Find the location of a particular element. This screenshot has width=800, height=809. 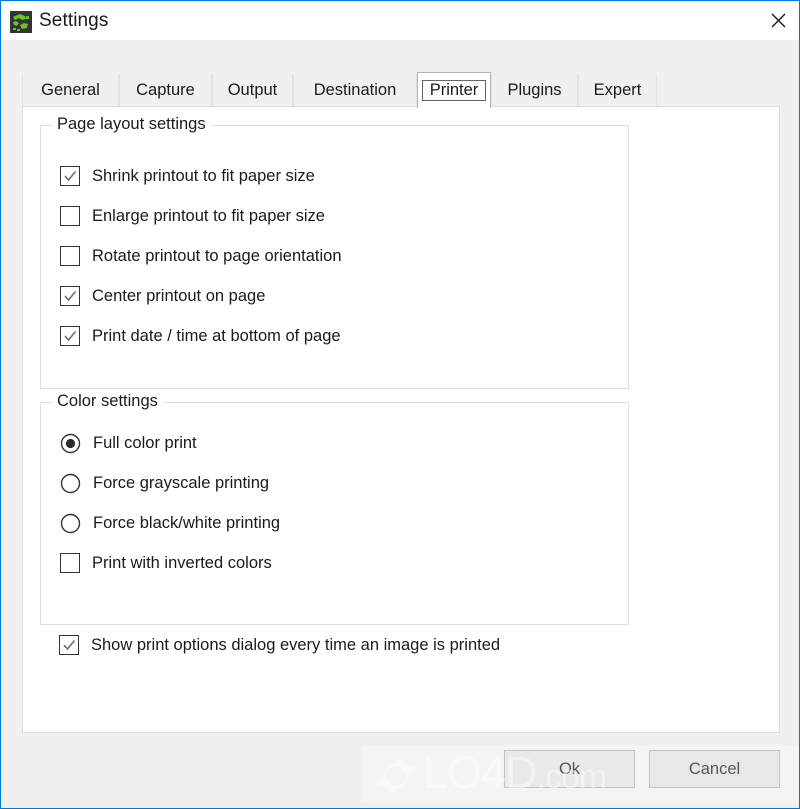

print-date-time-at-bottom-of-page-checkbox-row: Print date / time at bottom of page is located at coordinates (200, 336).